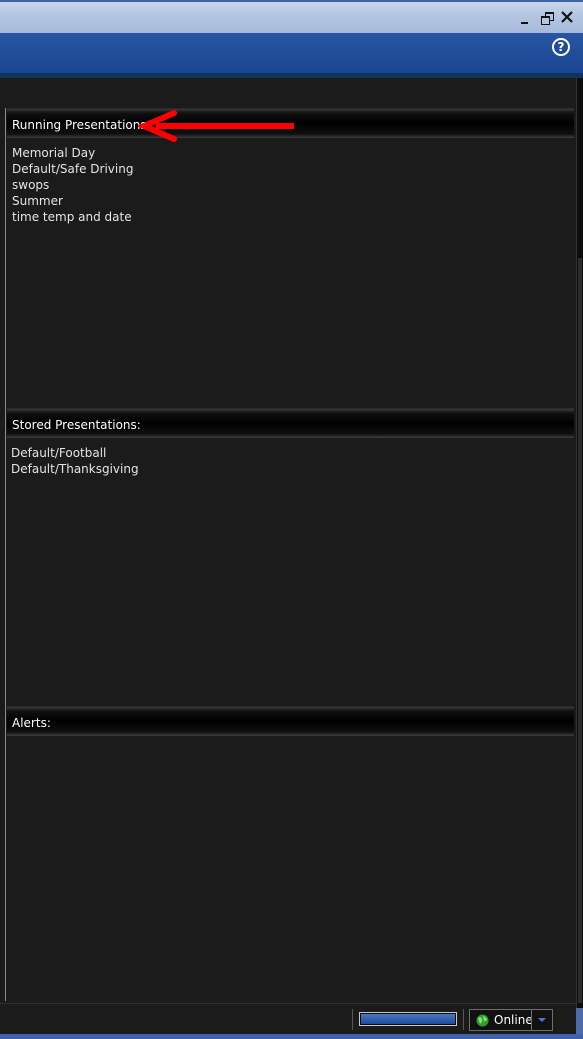 This screenshot has height=1039, width=583. I want to click on list-item: time temp and date, so click(293, 217).